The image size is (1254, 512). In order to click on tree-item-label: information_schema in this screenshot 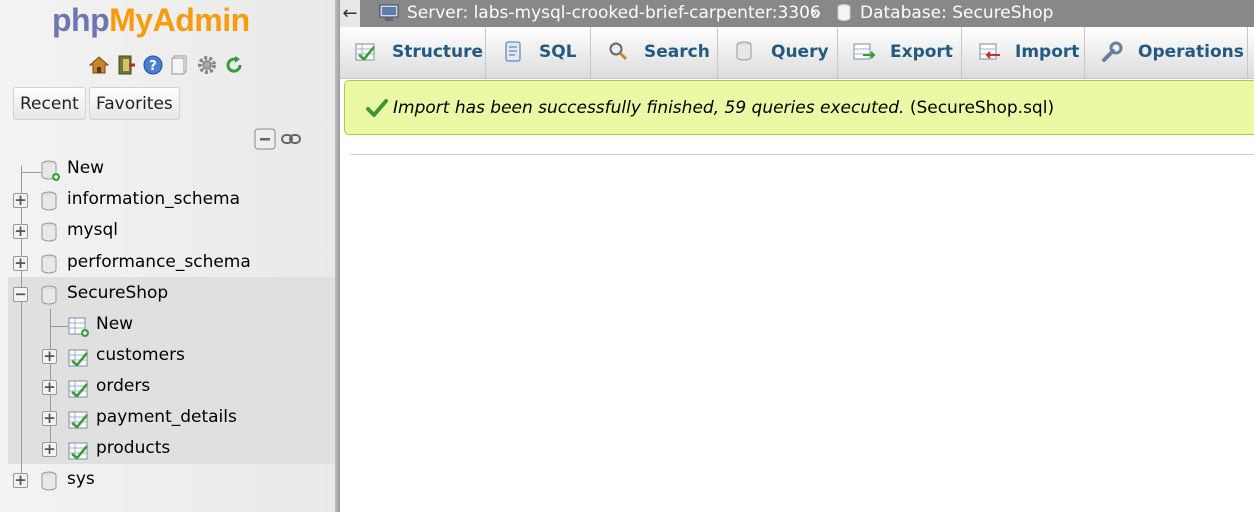, I will do `click(154, 199)`.